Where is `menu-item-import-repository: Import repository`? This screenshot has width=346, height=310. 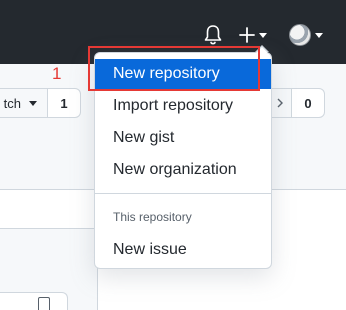
menu-item-import-repository: Import repository is located at coordinates (183, 106).